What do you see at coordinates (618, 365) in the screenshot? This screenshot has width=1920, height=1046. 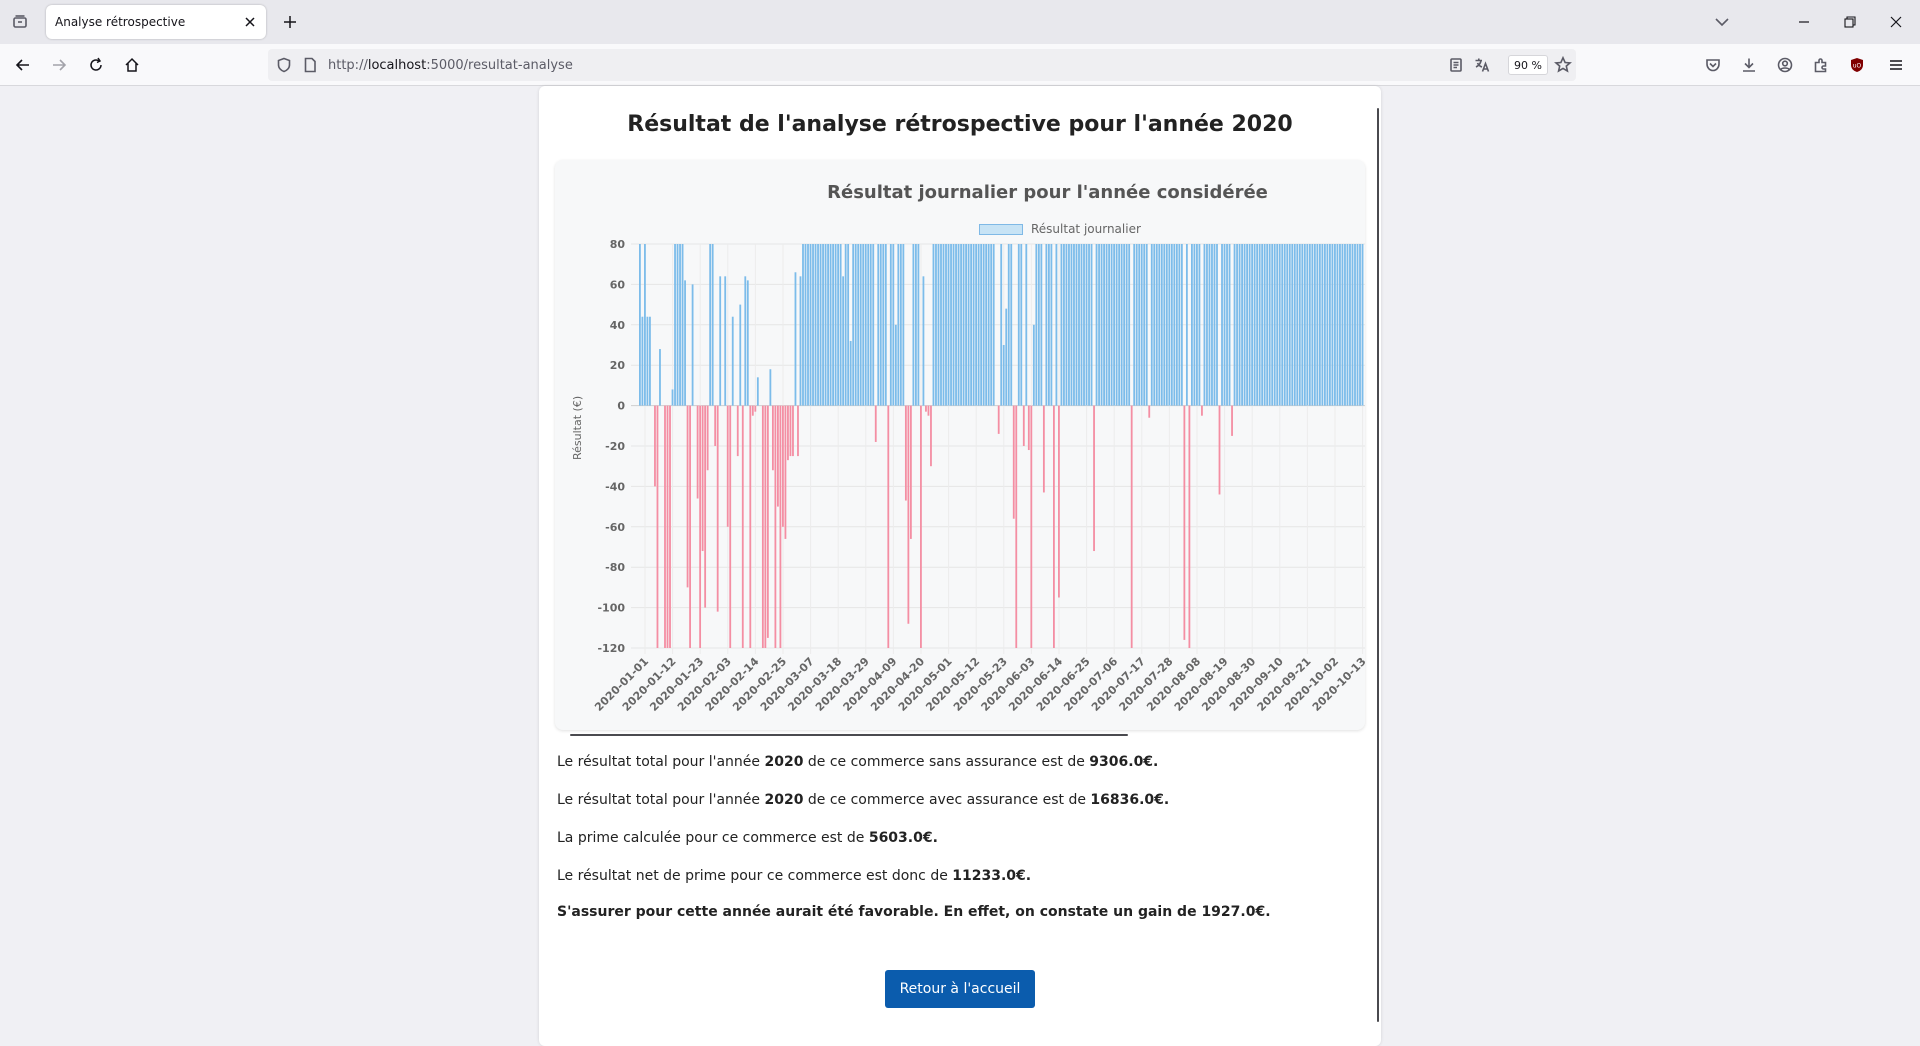 I see `y-tick-label: 20` at bounding box center [618, 365].